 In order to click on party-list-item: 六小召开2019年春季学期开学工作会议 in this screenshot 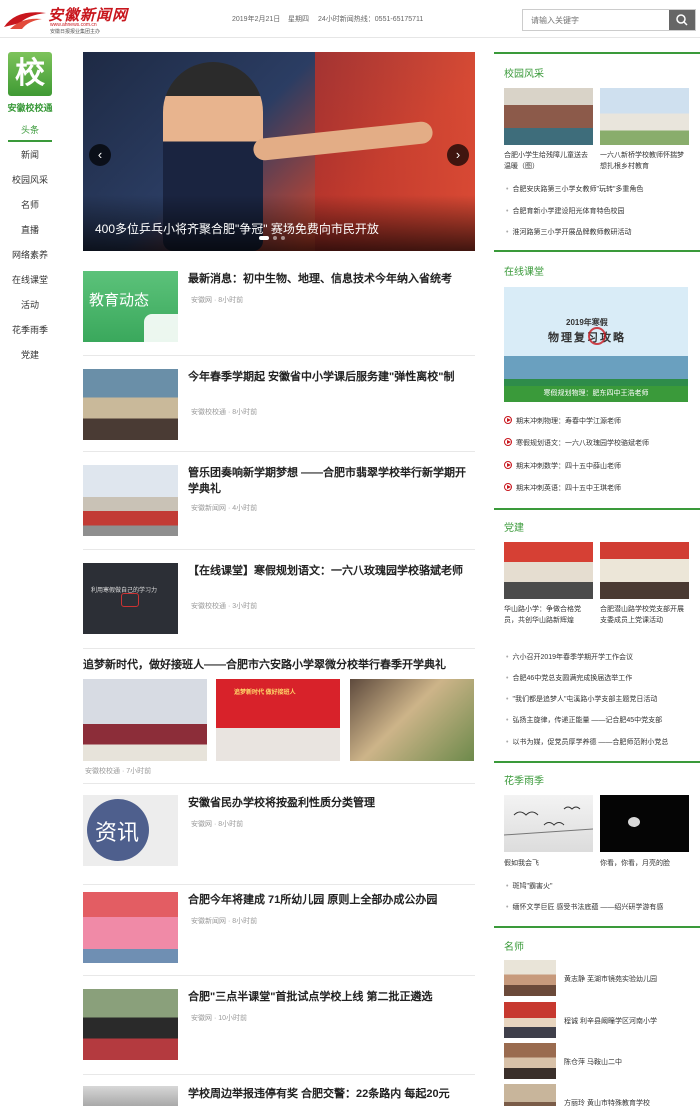, I will do `click(603, 657)`.